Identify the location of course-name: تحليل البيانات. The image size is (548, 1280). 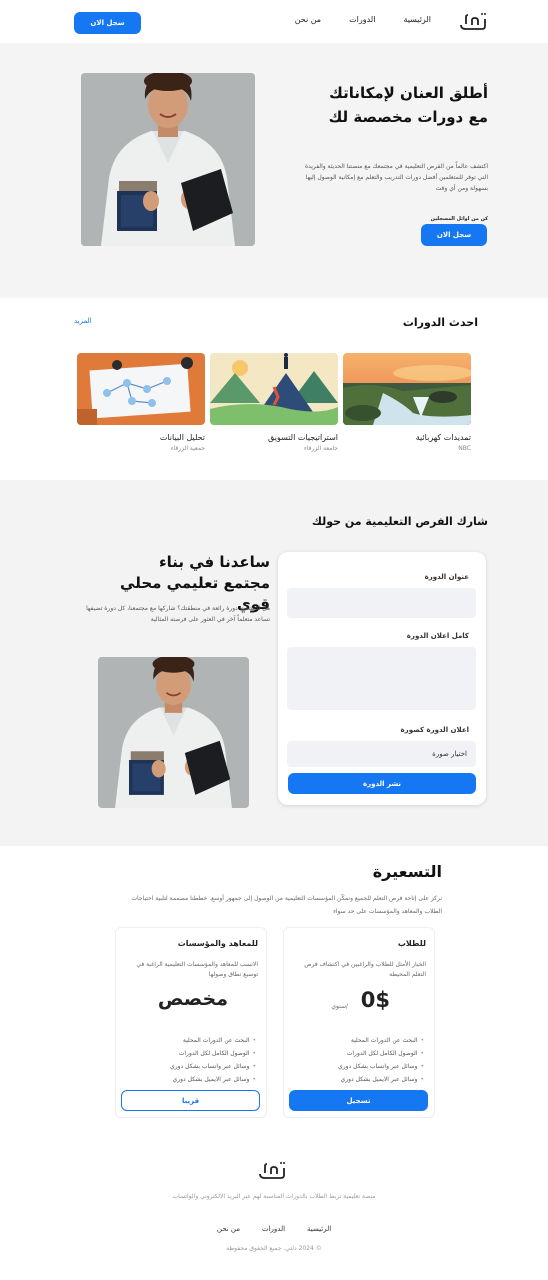
(182, 437).